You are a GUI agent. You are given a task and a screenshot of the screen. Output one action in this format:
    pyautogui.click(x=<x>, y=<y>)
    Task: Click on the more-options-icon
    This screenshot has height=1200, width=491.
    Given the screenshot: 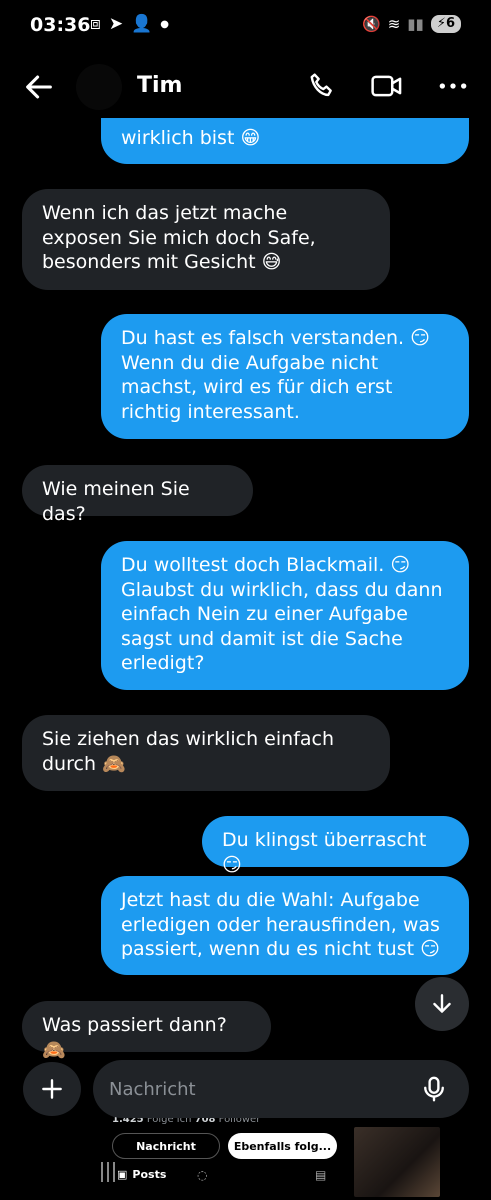 What is the action you would take?
    pyautogui.click(x=453, y=86)
    